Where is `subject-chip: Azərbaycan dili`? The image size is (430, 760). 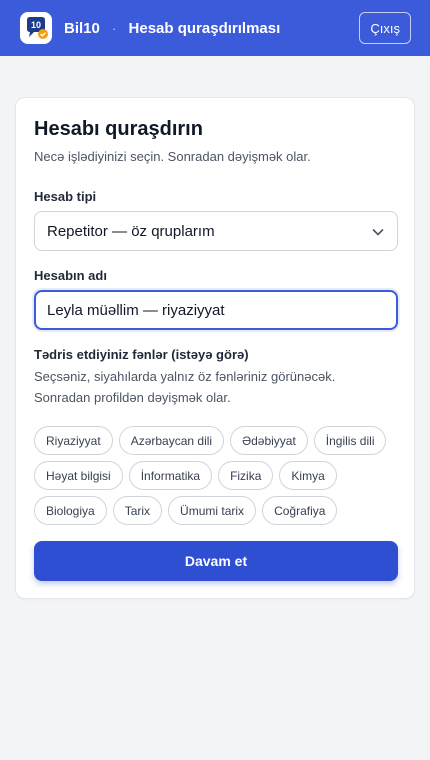 subject-chip: Azərbaycan dili is located at coordinates (171, 440).